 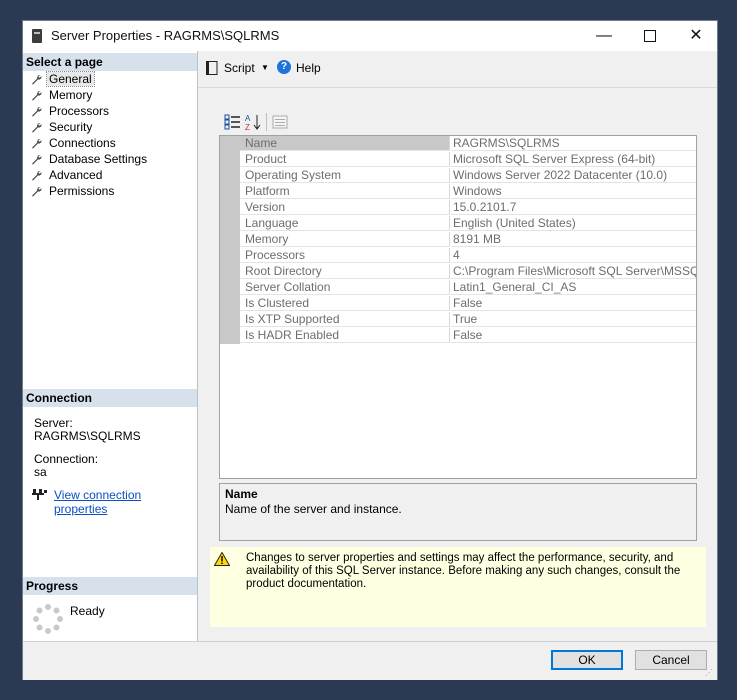 I want to click on property-row: Server Collation Latin1_General_CI_AS, so click(x=468, y=288).